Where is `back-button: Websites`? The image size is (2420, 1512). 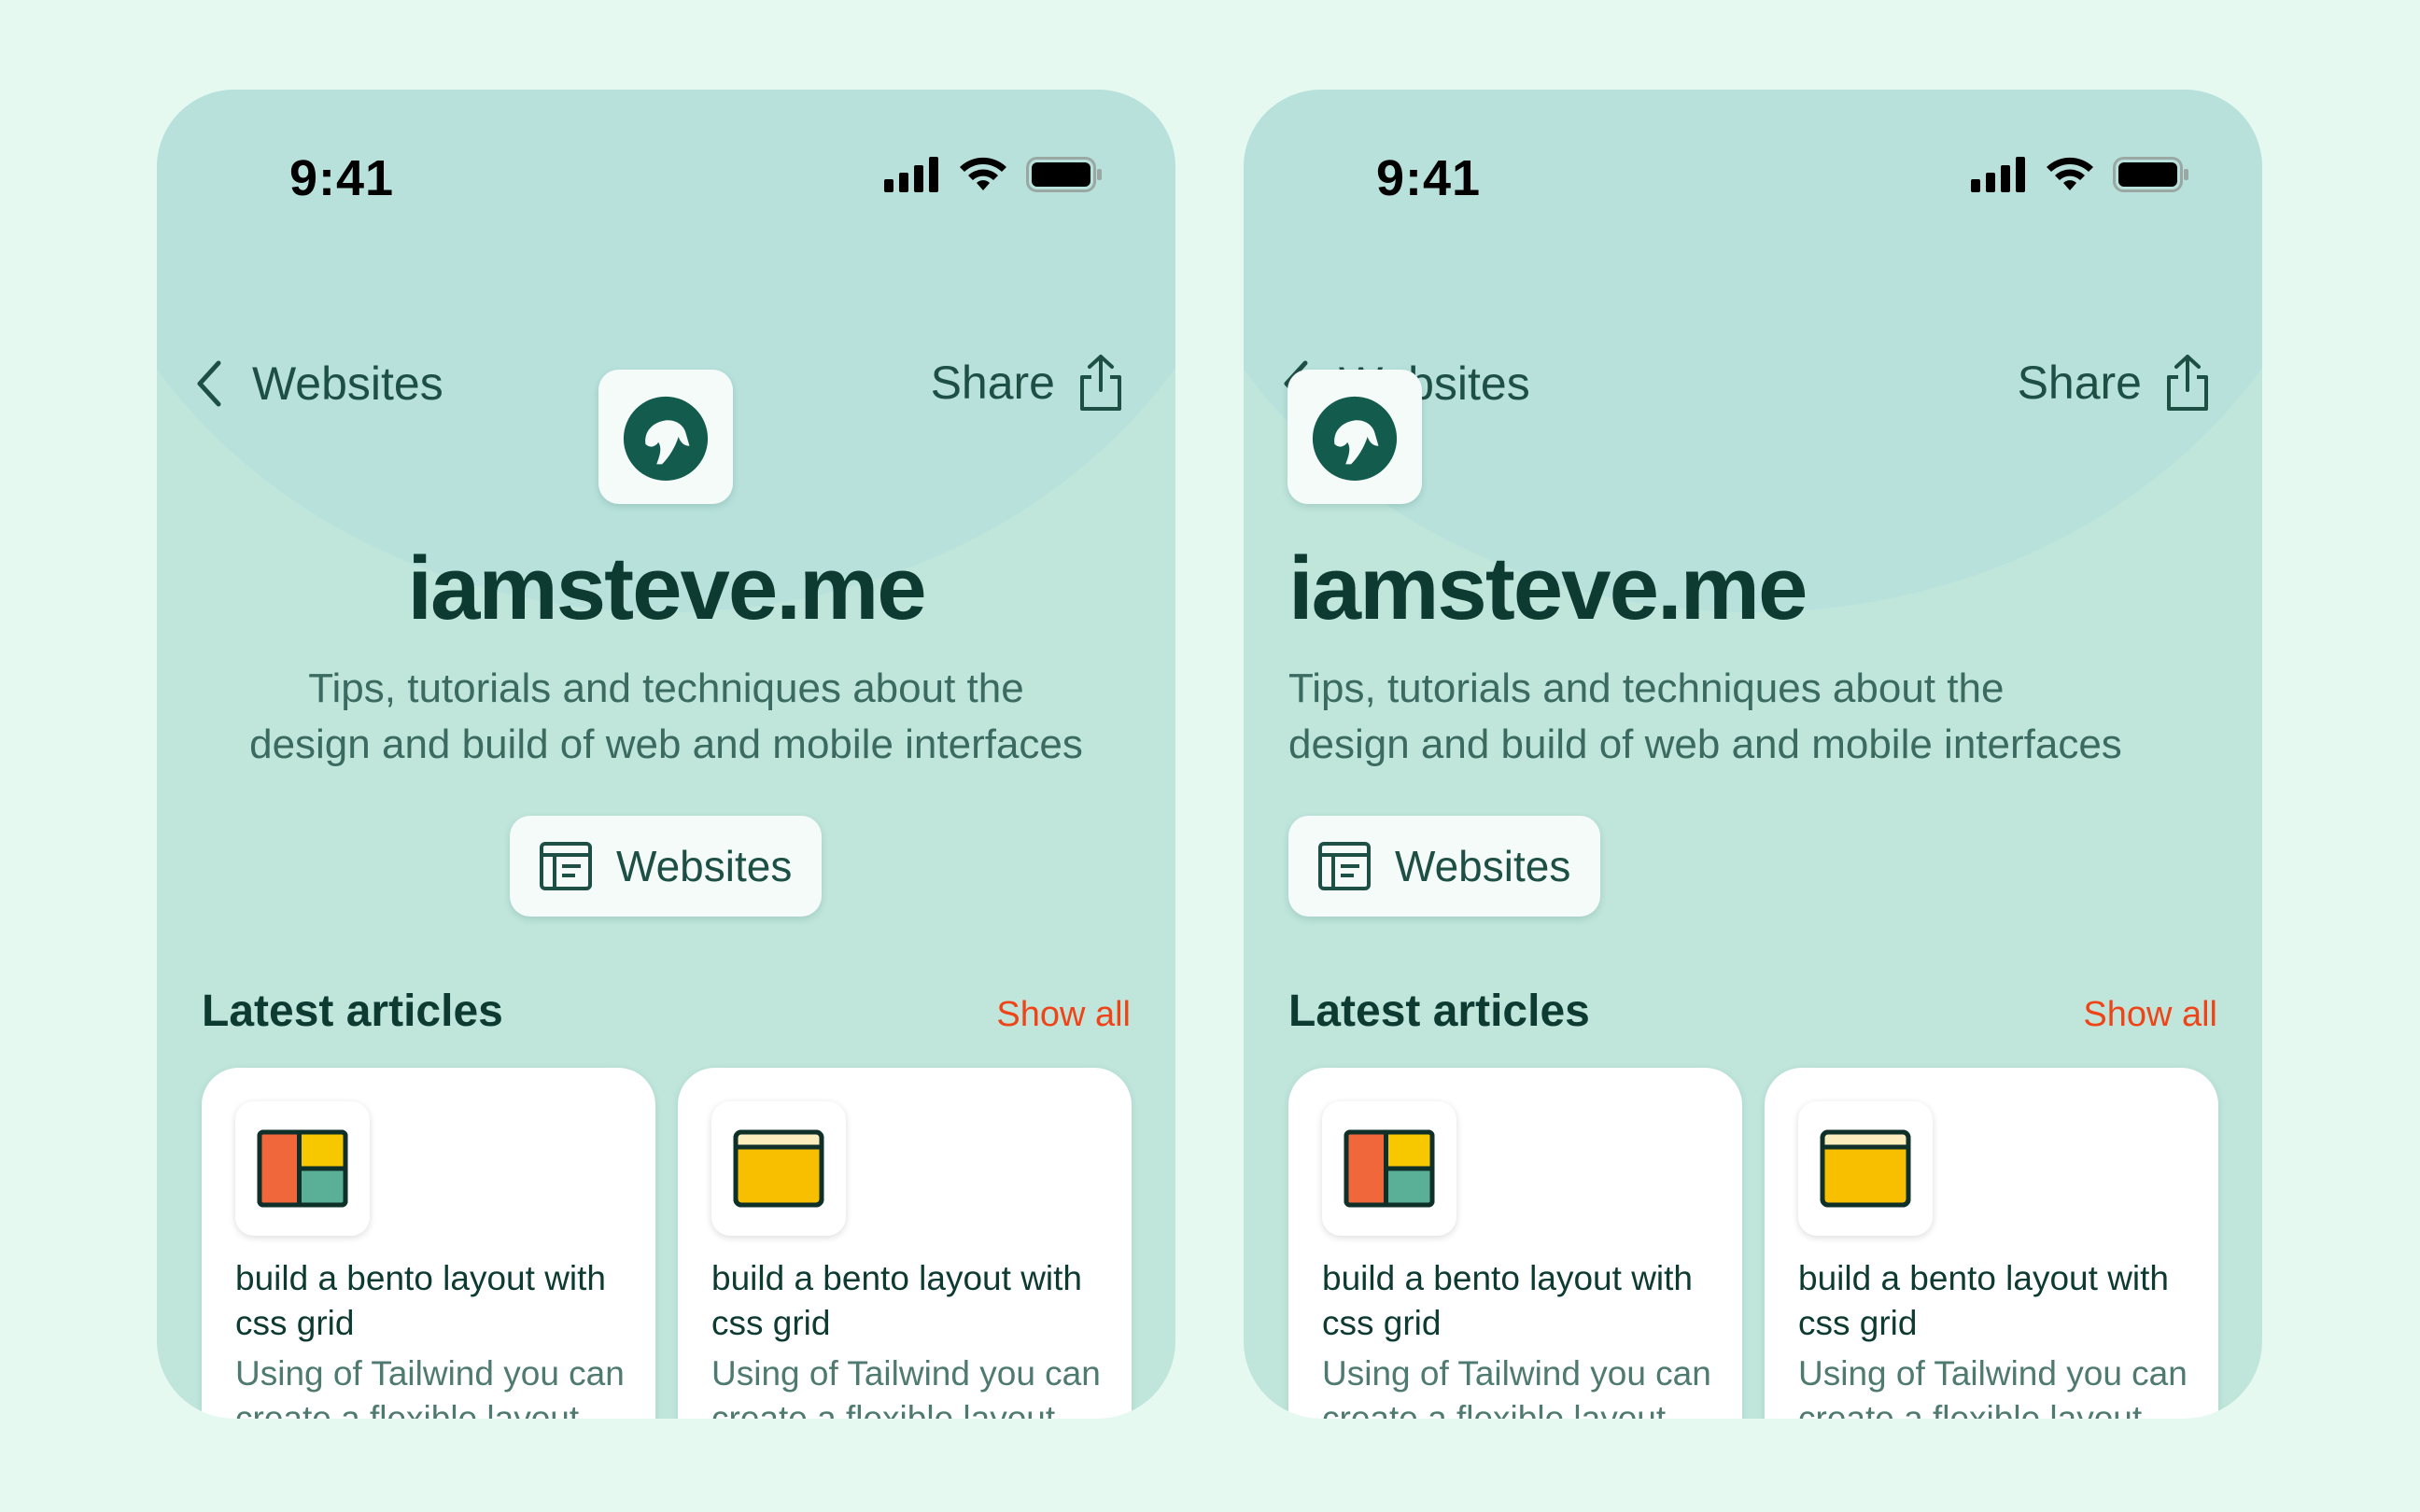 back-button: Websites is located at coordinates (317, 384).